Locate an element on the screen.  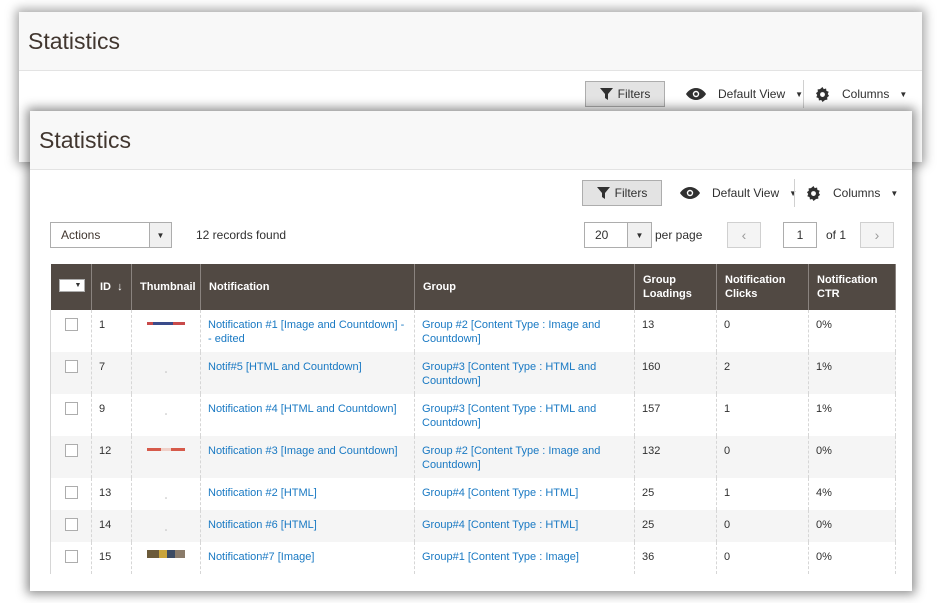
mass-select-checkbox: ▼ is located at coordinates (71, 285).